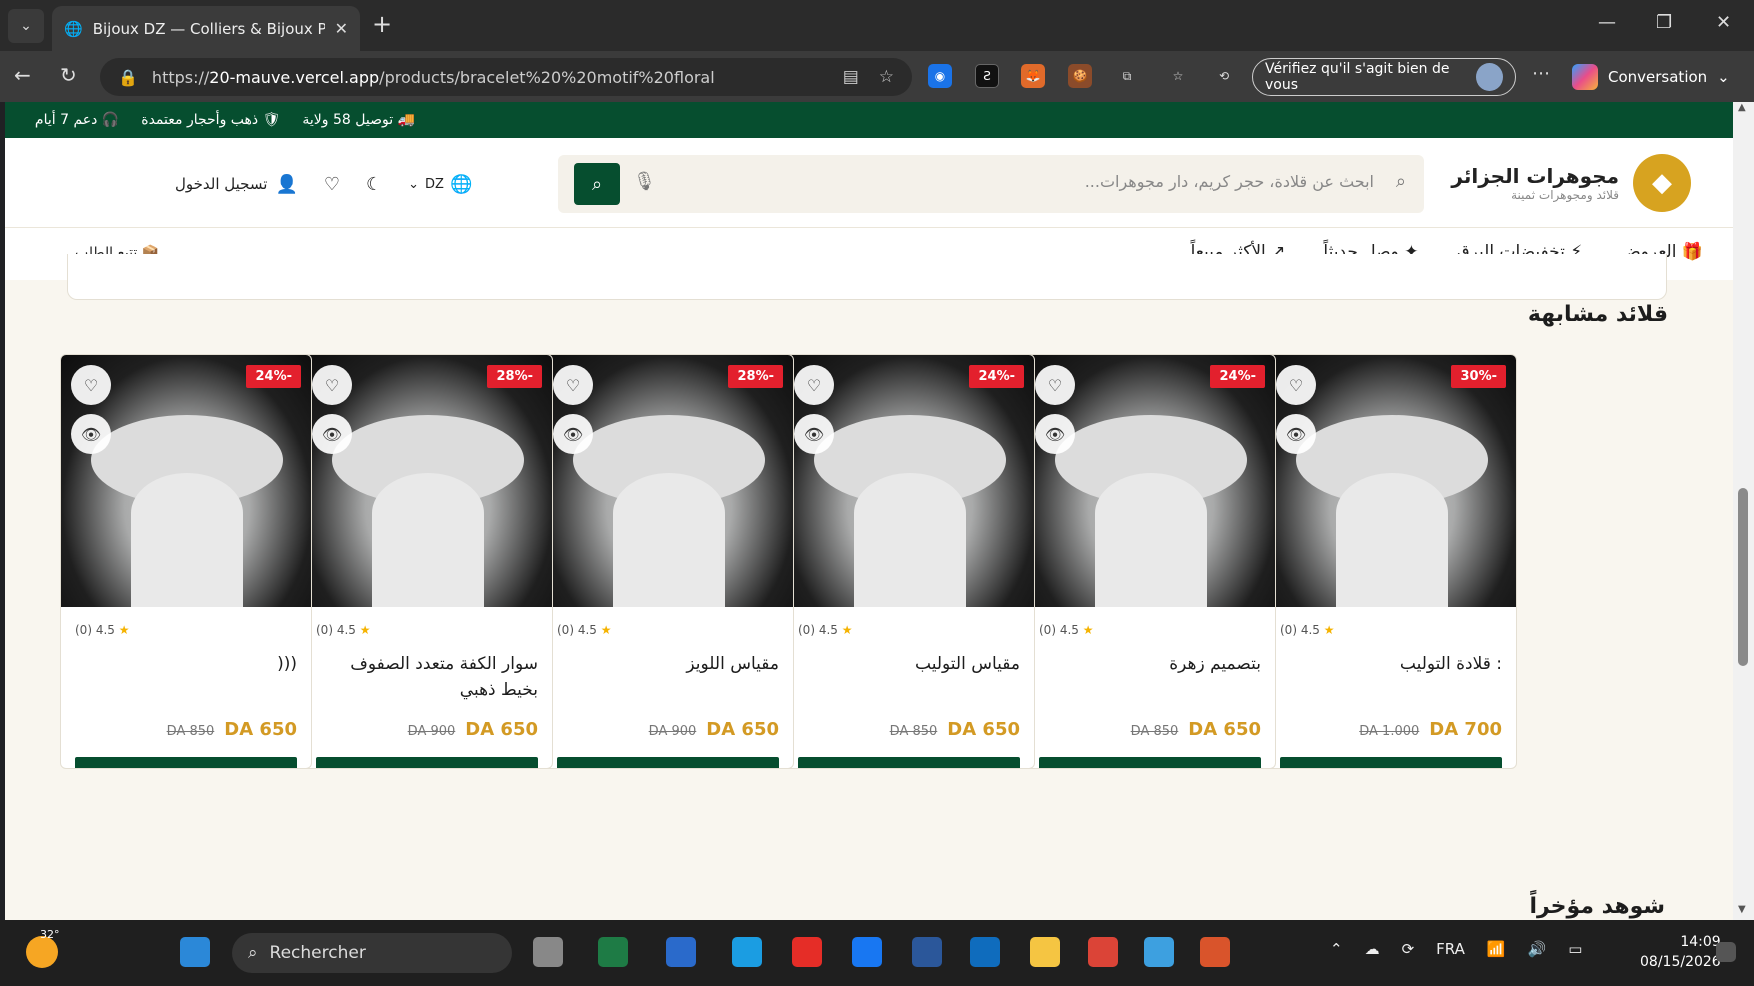 The image size is (1754, 986). What do you see at coordinates (26, 26) in the screenshot?
I see `tab-actions-button: ⌄` at bounding box center [26, 26].